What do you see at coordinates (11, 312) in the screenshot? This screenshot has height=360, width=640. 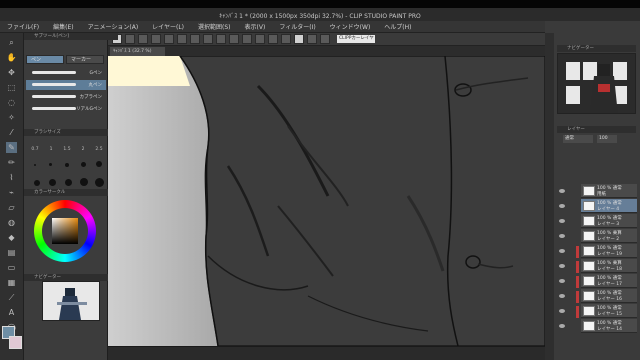 I see `text-icon: A` at bounding box center [11, 312].